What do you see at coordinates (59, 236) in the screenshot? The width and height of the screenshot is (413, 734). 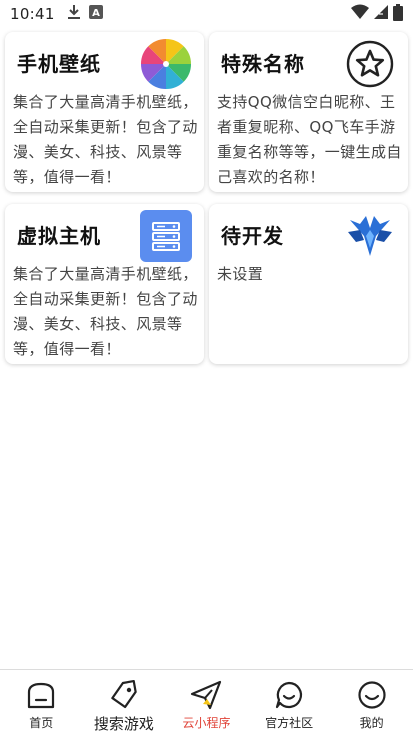 I see `card-title: 虚拟主机` at bounding box center [59, 236].